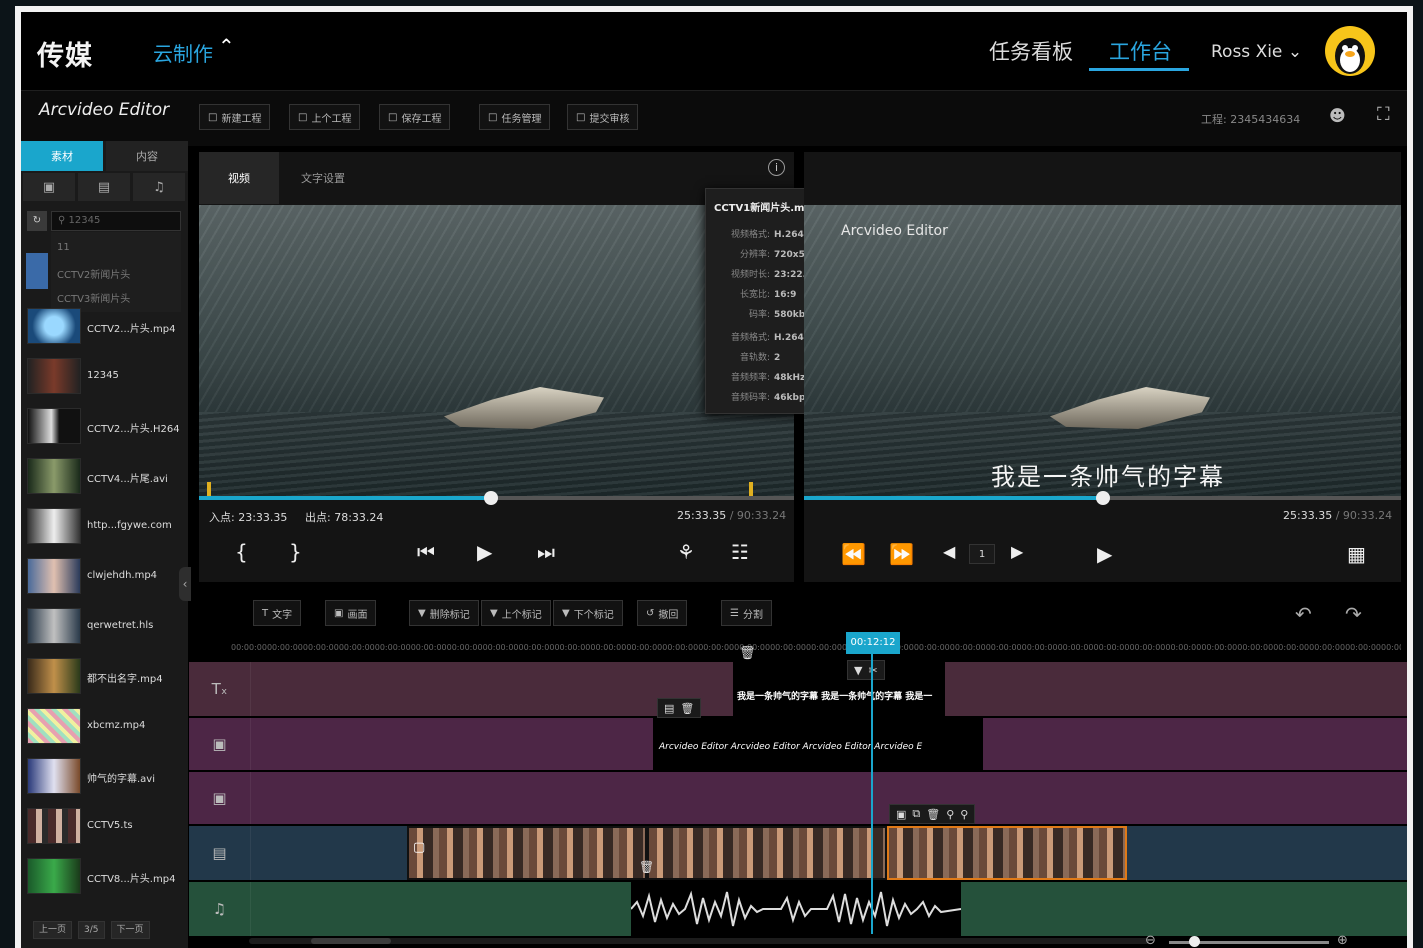  What do you see at coordinates (1150, 940) in the screenshot?
I see `zoom-out-icon: ⊖` at bounding box center [1150, 940].